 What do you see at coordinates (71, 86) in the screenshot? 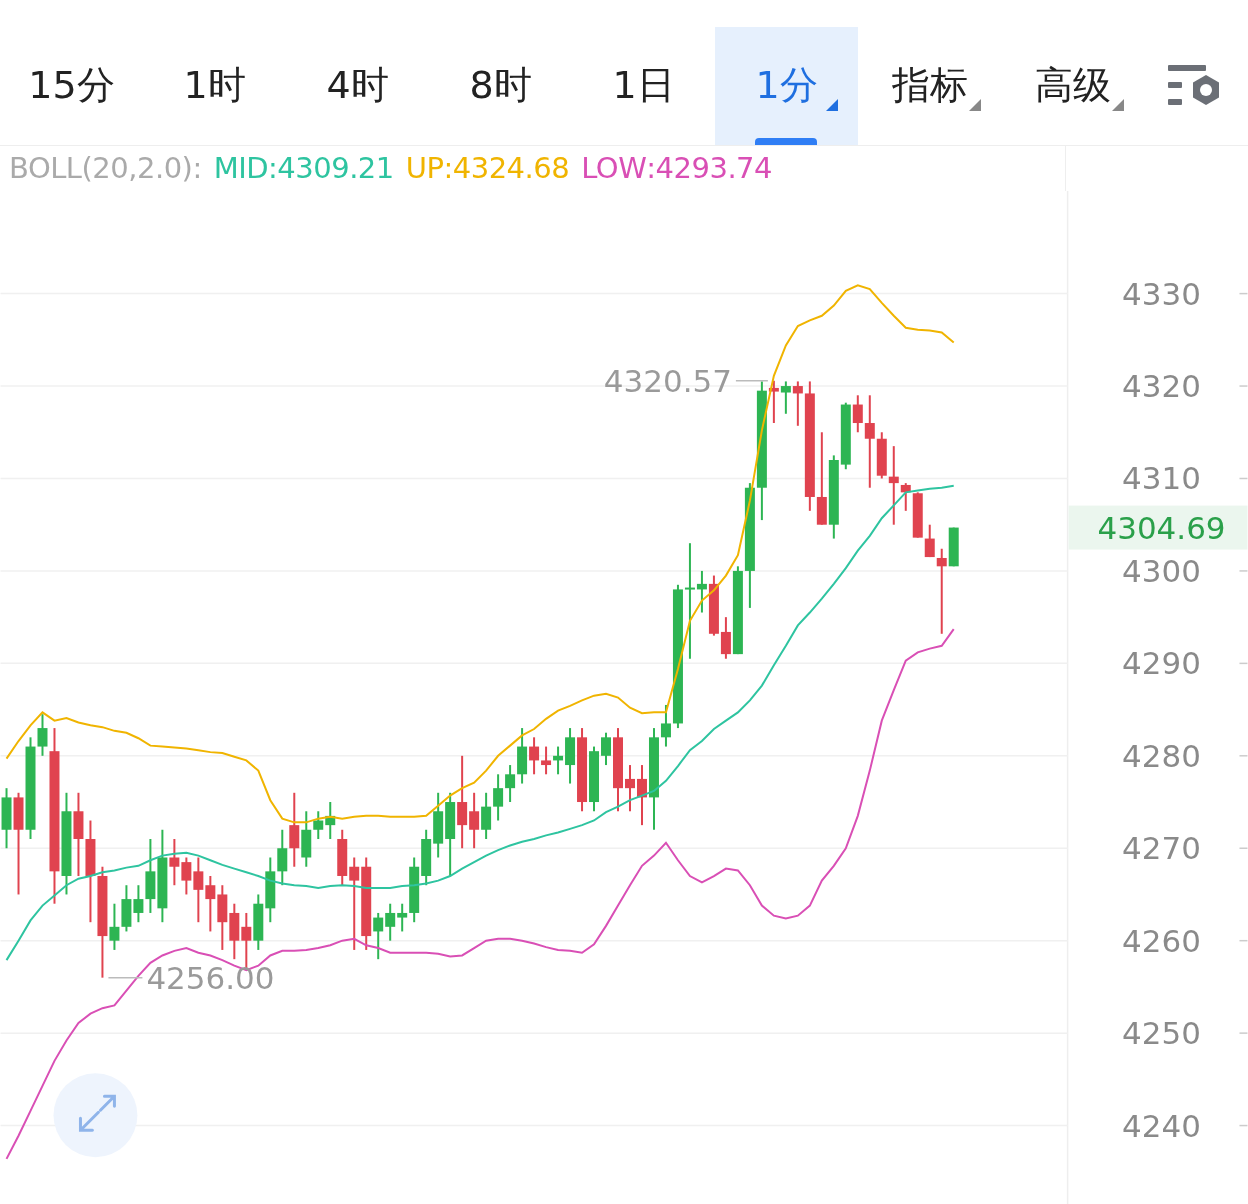
I see `timeframe-tab: 15分` at bounding box center [71, 86].